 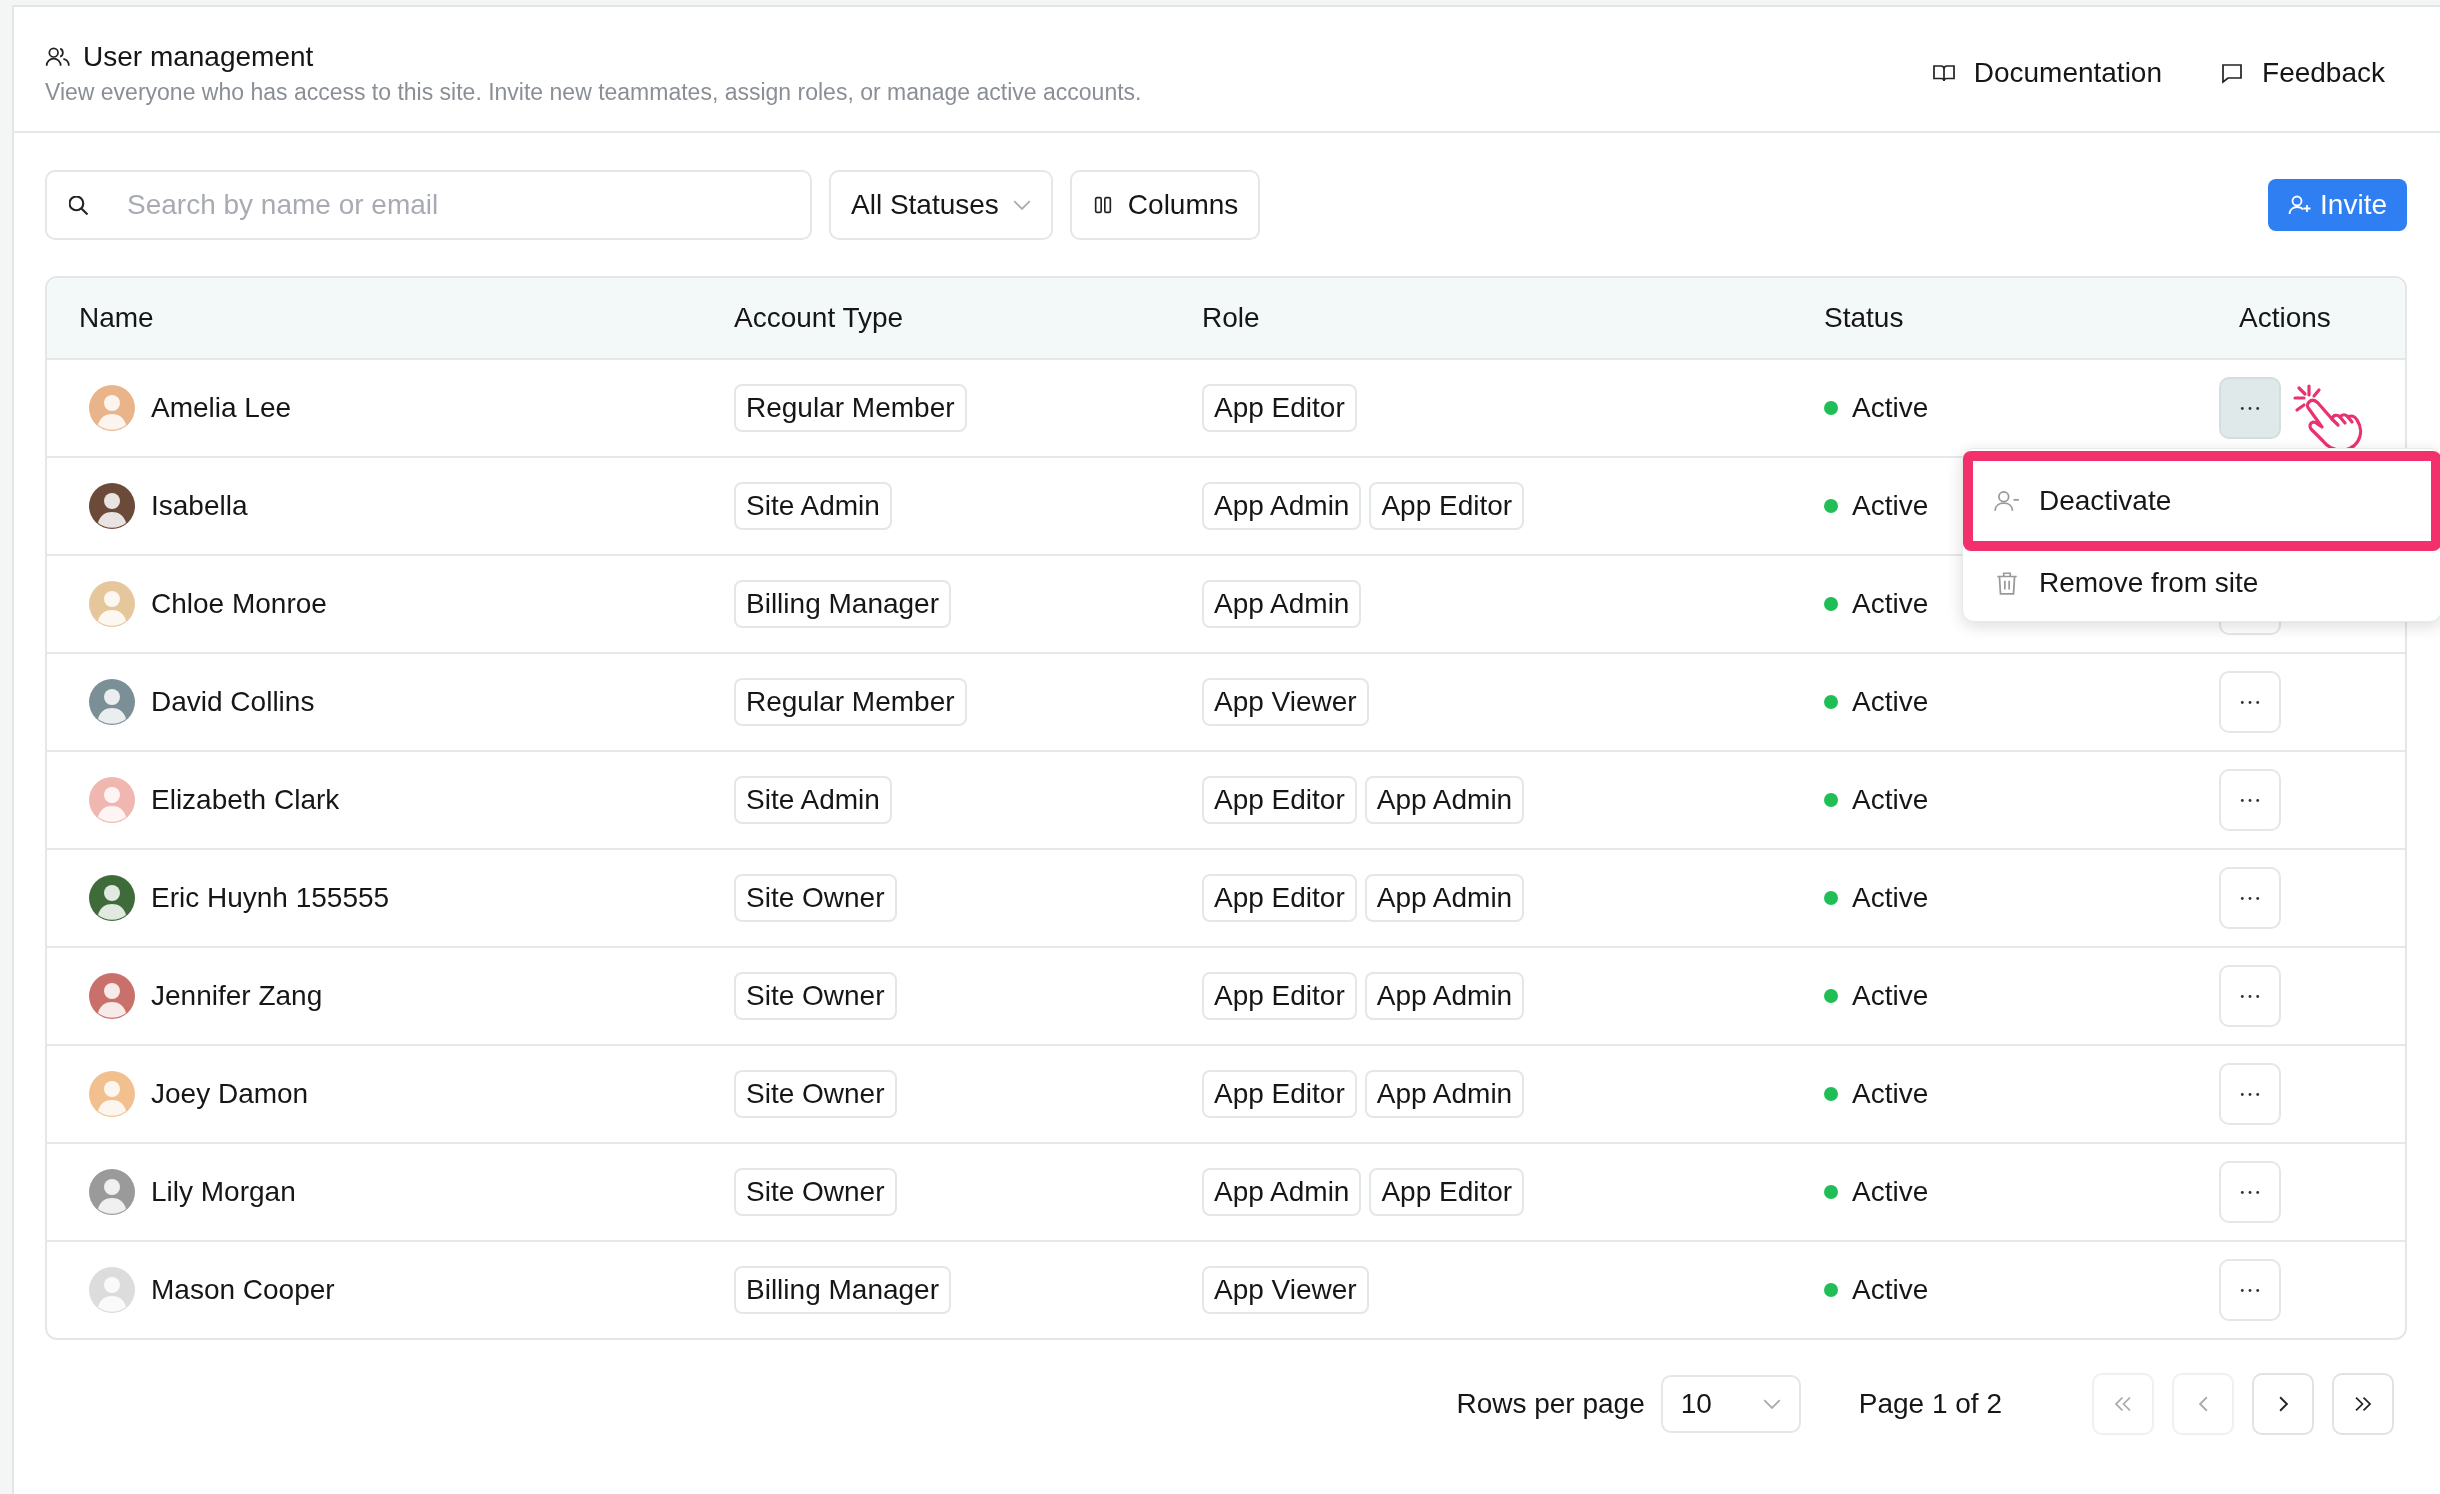 I want to click on rows-per-page-select: 10, so click(x=1730, y=1404).